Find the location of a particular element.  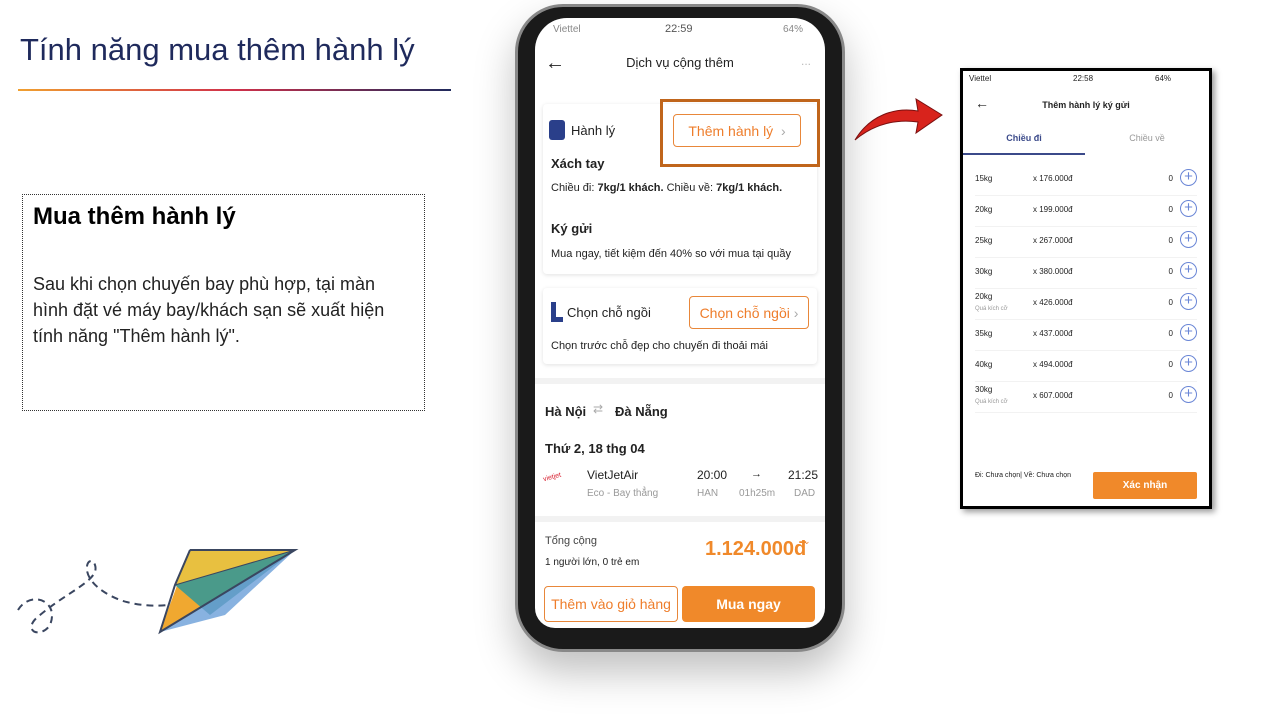

carry-prefix: Chiều đi: is located at coordinates (574, 188).